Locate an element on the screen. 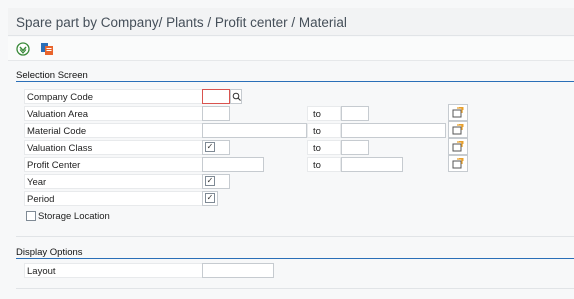 This screenshot has width=574, height=299. valuation-class-multiple-selection-button is located at coordinates (458, 146).